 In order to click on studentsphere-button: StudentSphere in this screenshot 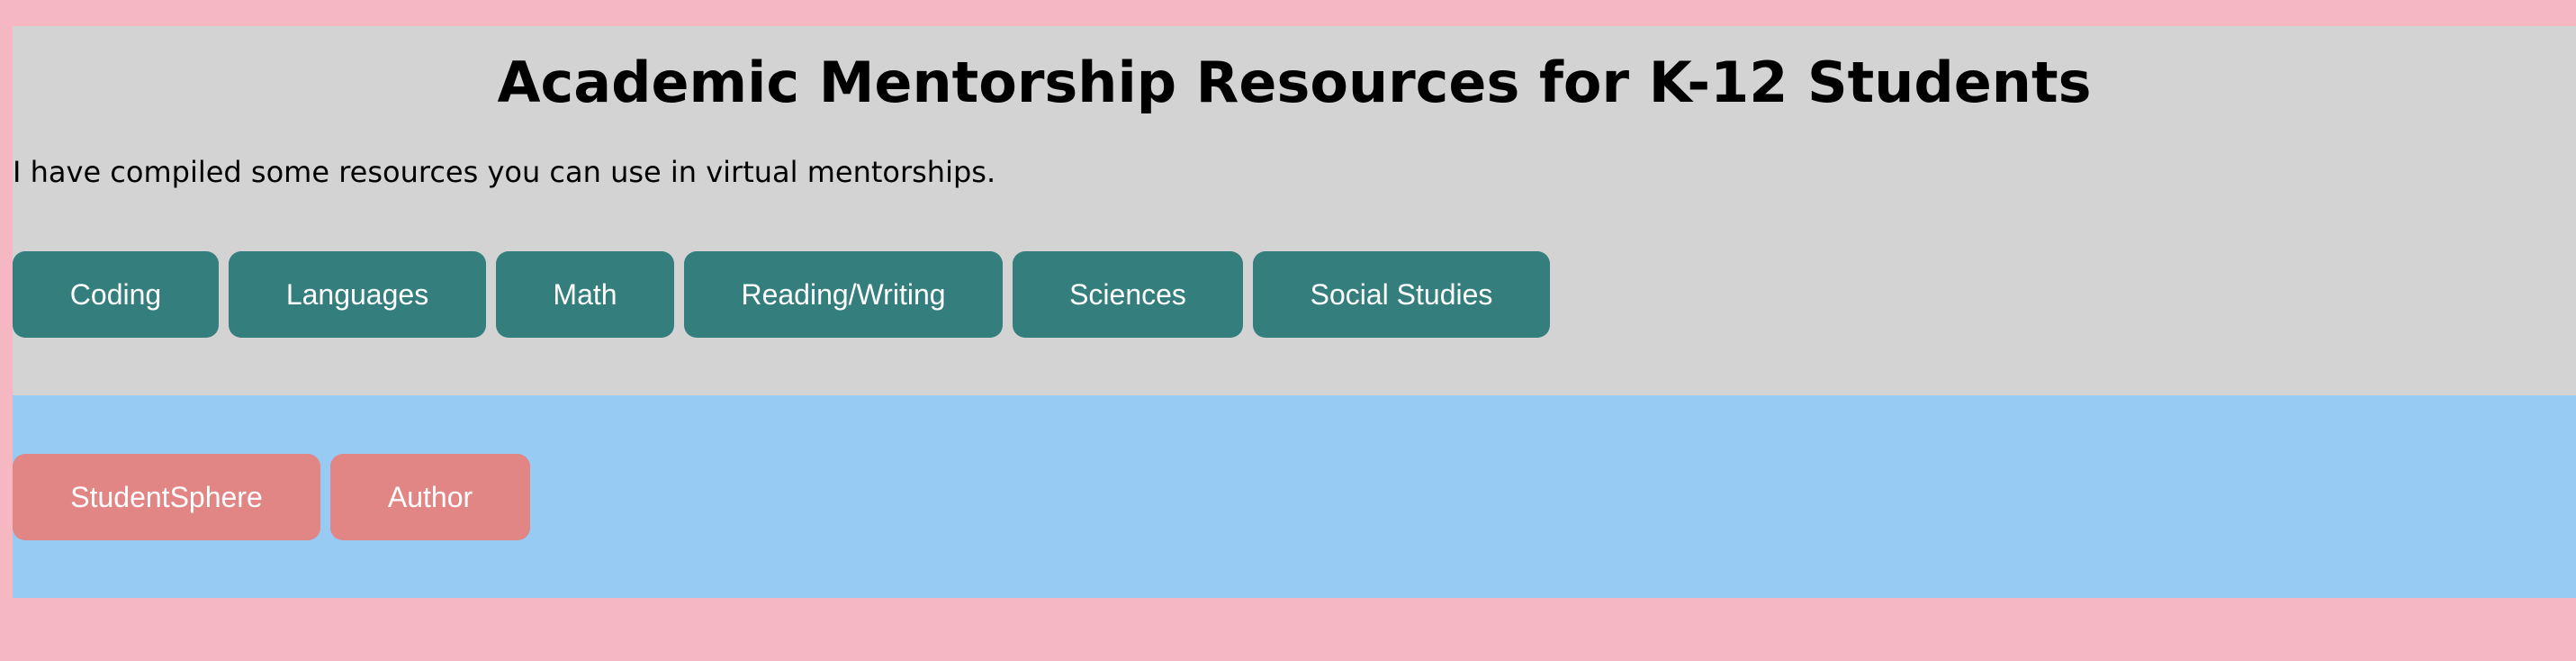, I will do `click(166, 497)`.